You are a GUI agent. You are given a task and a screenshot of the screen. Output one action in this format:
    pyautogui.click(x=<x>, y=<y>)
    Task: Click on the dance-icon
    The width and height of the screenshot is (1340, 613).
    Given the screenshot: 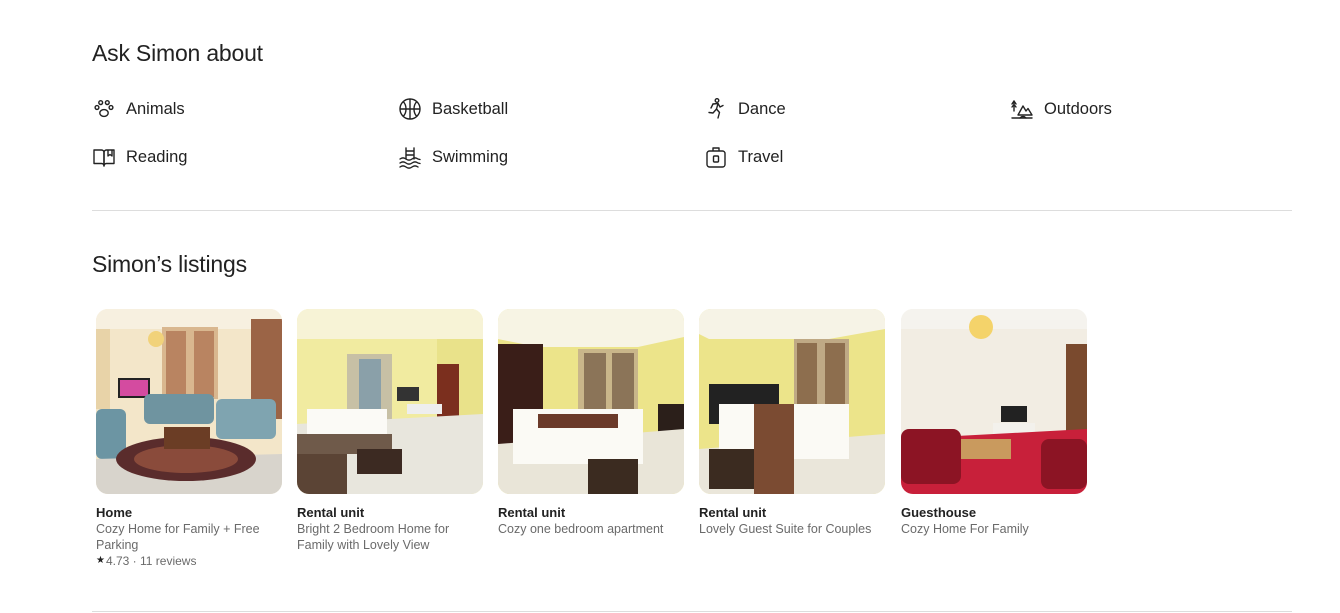 What is the action you would take?
    pyautogui.click(x=716, y=109)
    